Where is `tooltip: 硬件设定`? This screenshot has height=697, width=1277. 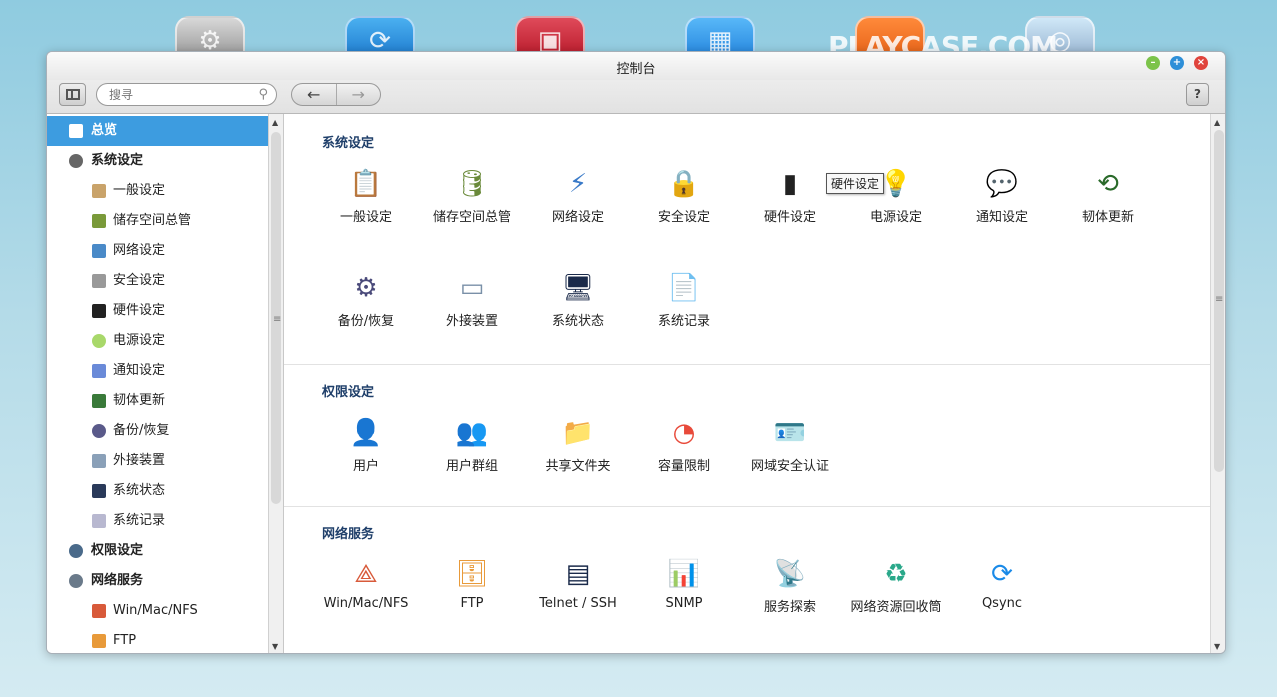 tooltip: 硬件设定 is located at coordinates (855, 183).